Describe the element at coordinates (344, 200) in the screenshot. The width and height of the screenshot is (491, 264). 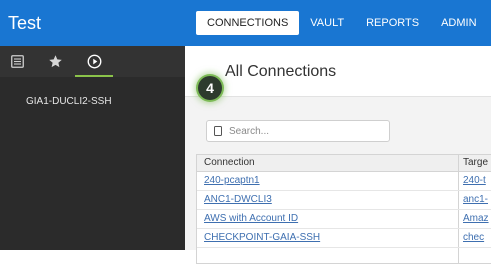
I see `table-row: ANC1-DWCLI3 anc1-` at that location.